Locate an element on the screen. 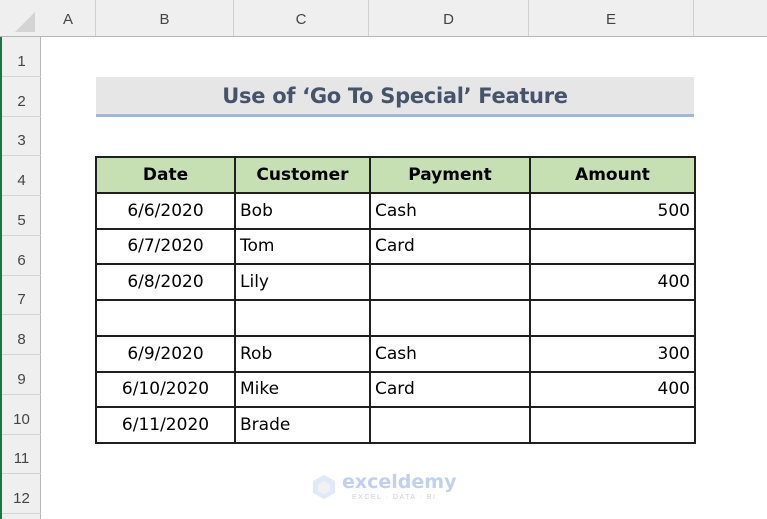 The width and height of the screenshot is (767, 519). select-all-button is located at coordinates (21, 18).